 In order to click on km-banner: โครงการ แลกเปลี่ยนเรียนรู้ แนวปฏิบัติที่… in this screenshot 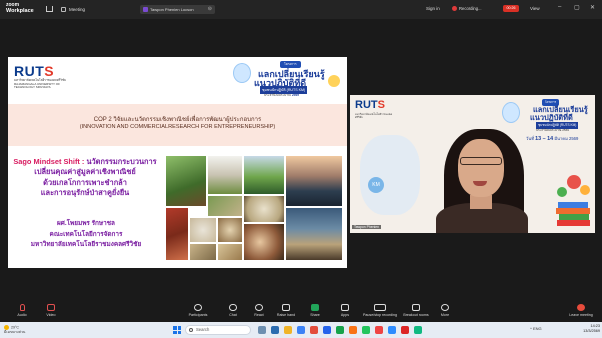, I will do `click(286, 80)`.